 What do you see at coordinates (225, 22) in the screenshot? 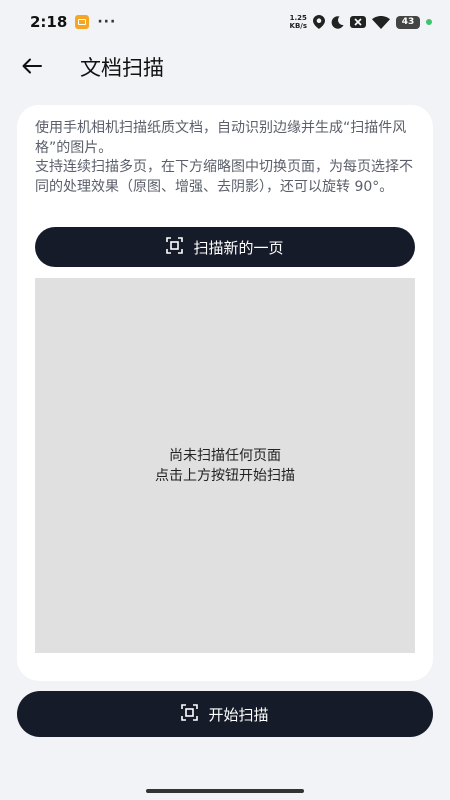
I see `status-bar: 2:18 ··· 1.25 KB/s 43` at bounding box center [225, 22].